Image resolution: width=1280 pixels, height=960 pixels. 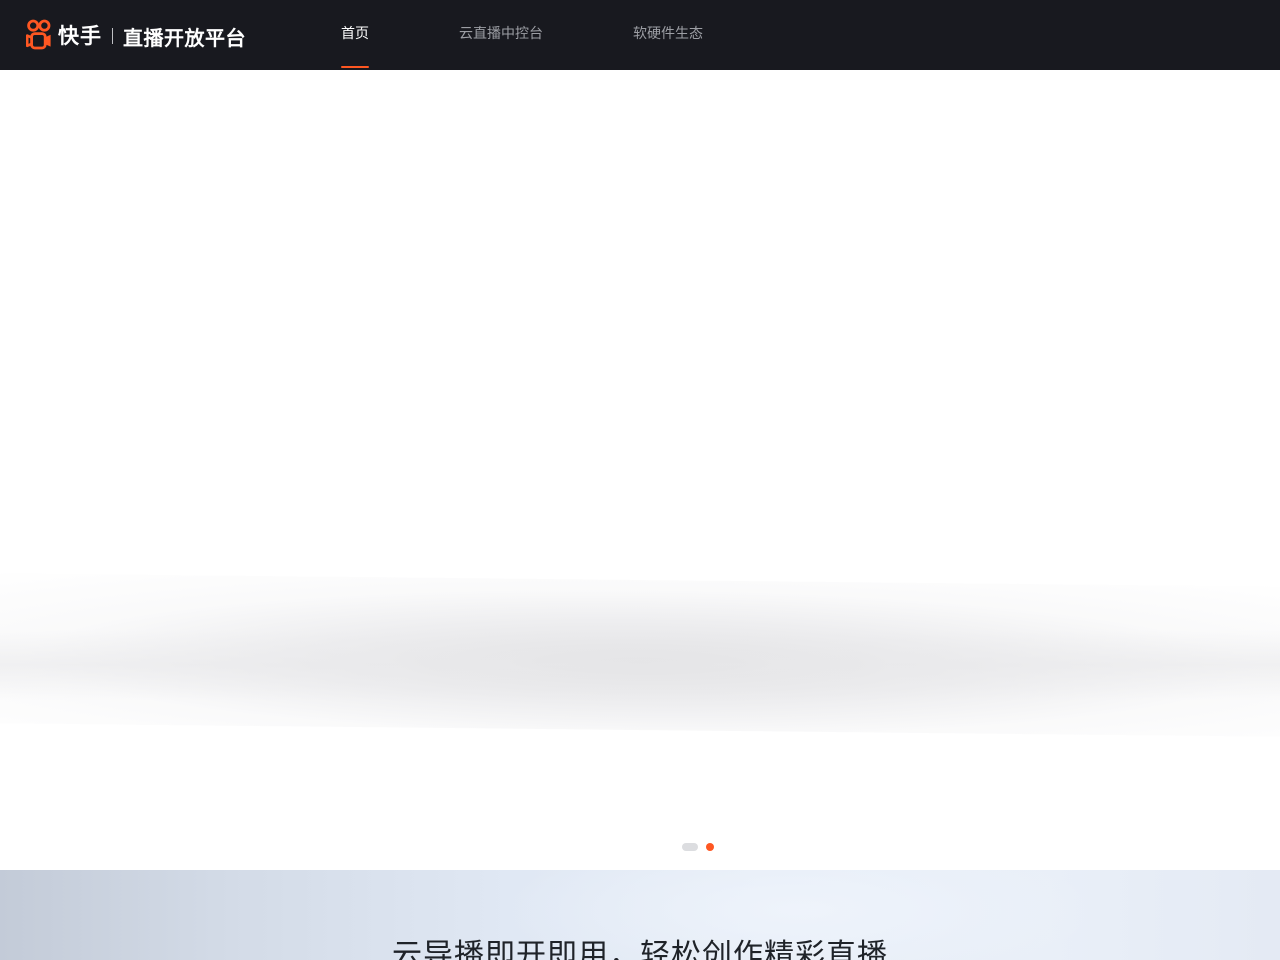 I want to click on feature-title: 云导播即开即用，轻松创作精彩直播, so click(x=640, y=949).